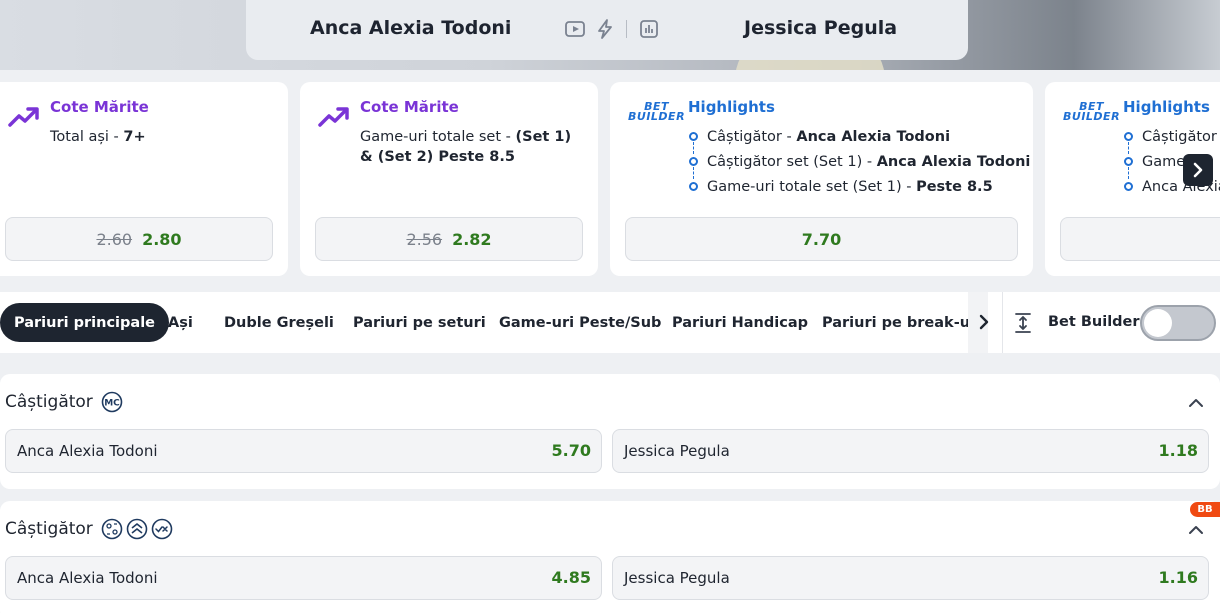  Describe the element at coordinates (626, 29) in the screenshot. I see `header-separator` at that location.